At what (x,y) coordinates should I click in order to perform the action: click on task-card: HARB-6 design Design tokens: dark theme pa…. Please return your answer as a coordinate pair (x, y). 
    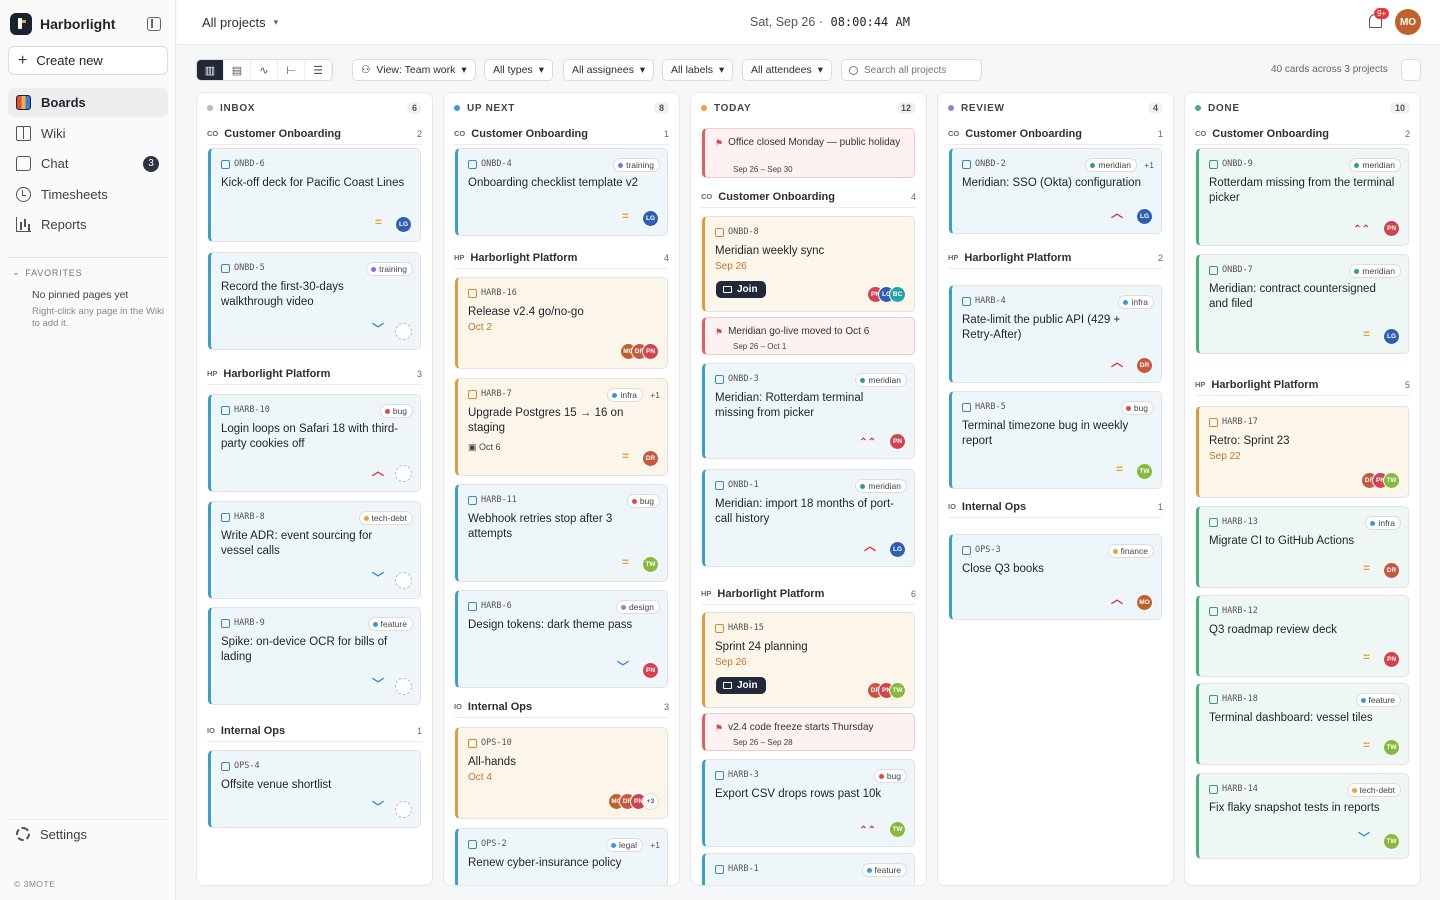
    Looking at the image, I should click on (561, 639).